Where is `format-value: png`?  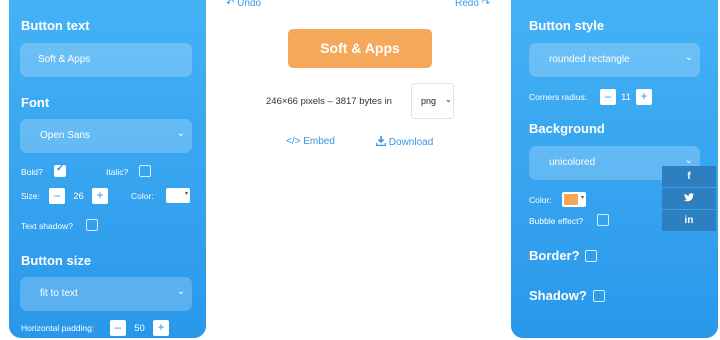 format-value: png is located at coordinates (429, 101).